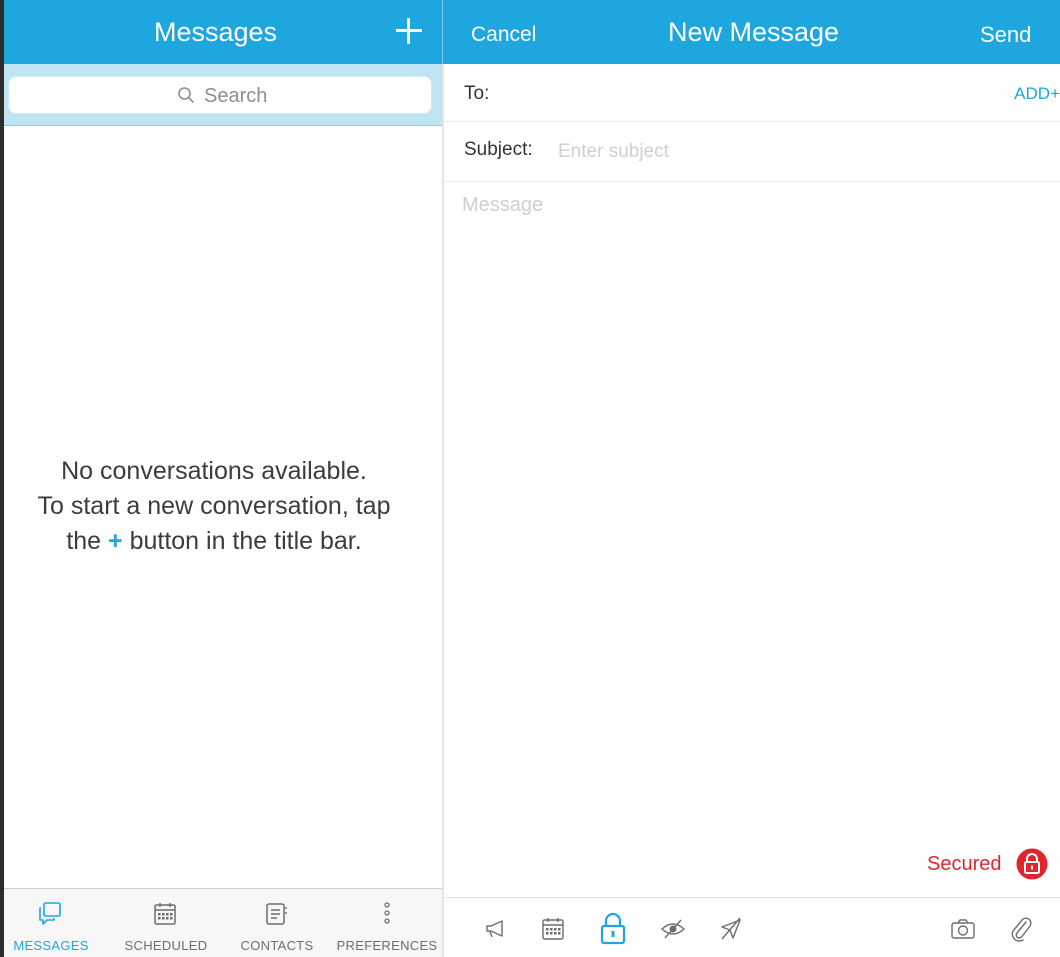 The height and width of the screenshot is (957, 1060). Describe the element at coordinates (277, 945) in the screenshot. I see `tab-label: CONTACTS` at that location.